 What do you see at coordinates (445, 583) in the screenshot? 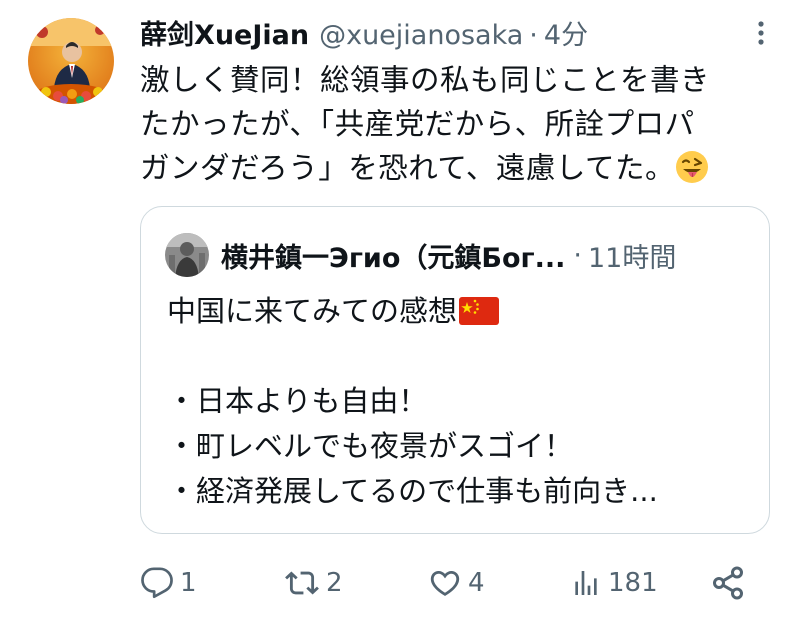
I see `heart-icon` at bounding box center [445, 583].